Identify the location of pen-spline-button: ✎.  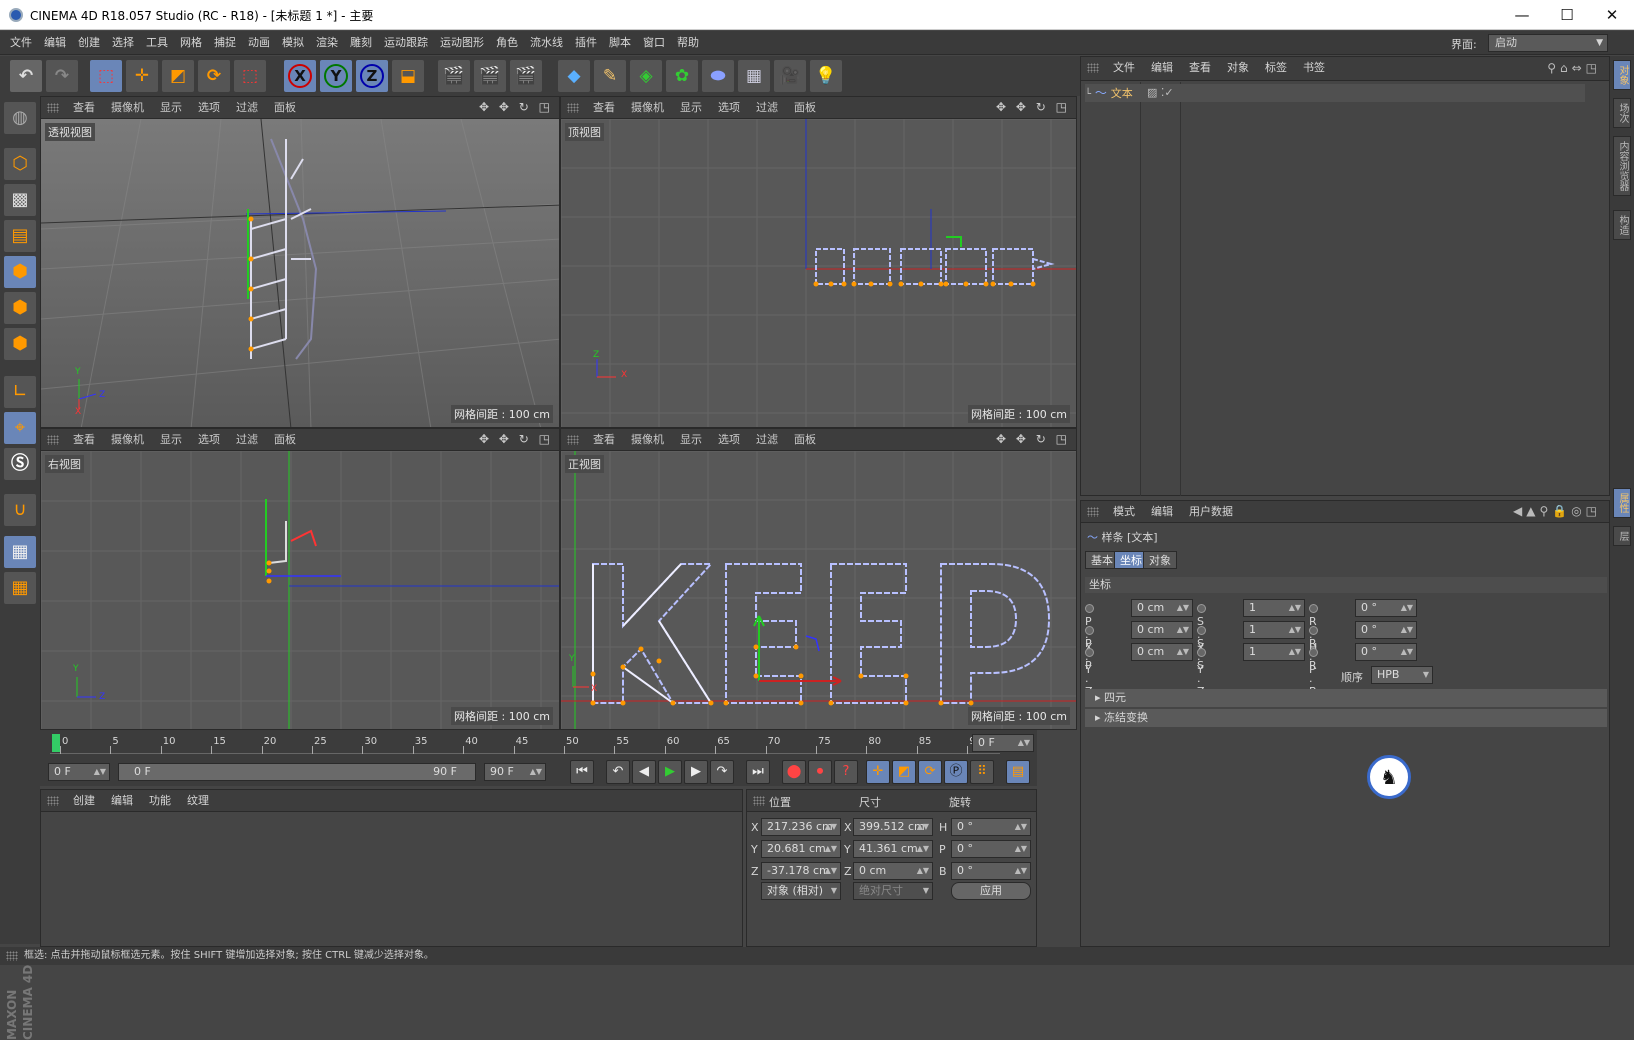
(610, 76).